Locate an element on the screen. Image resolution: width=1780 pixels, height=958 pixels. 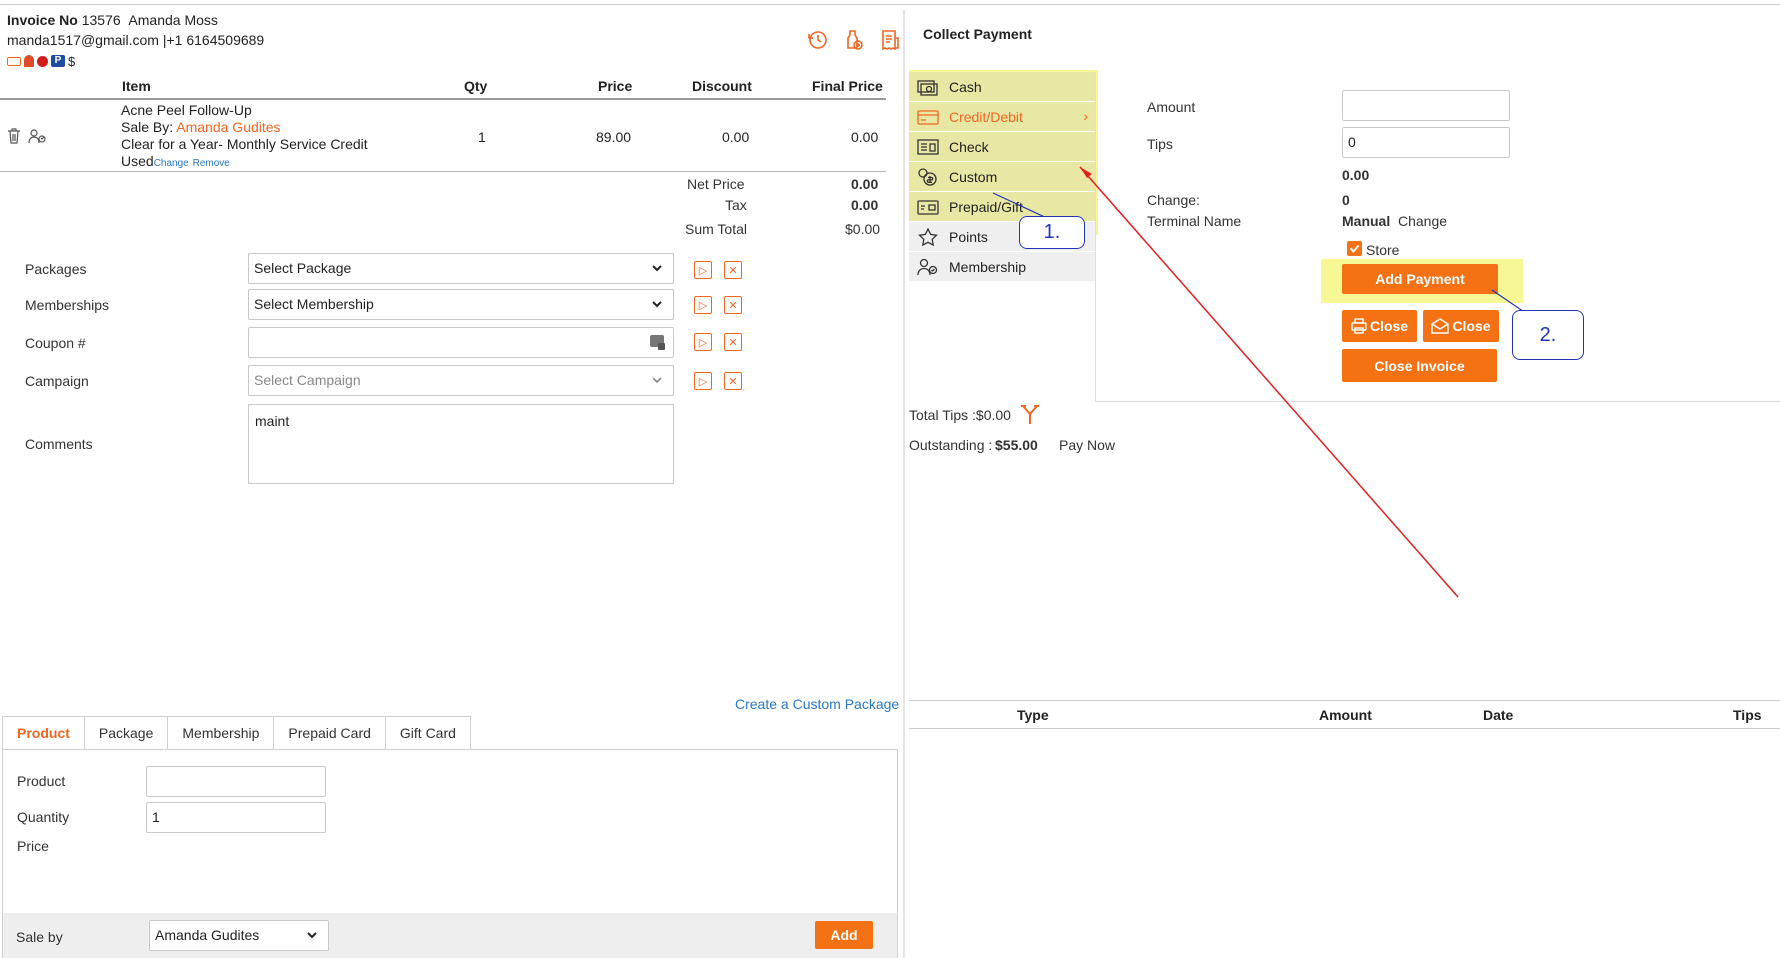
item-discount: 0.00 is located at coordinates (736, 137).